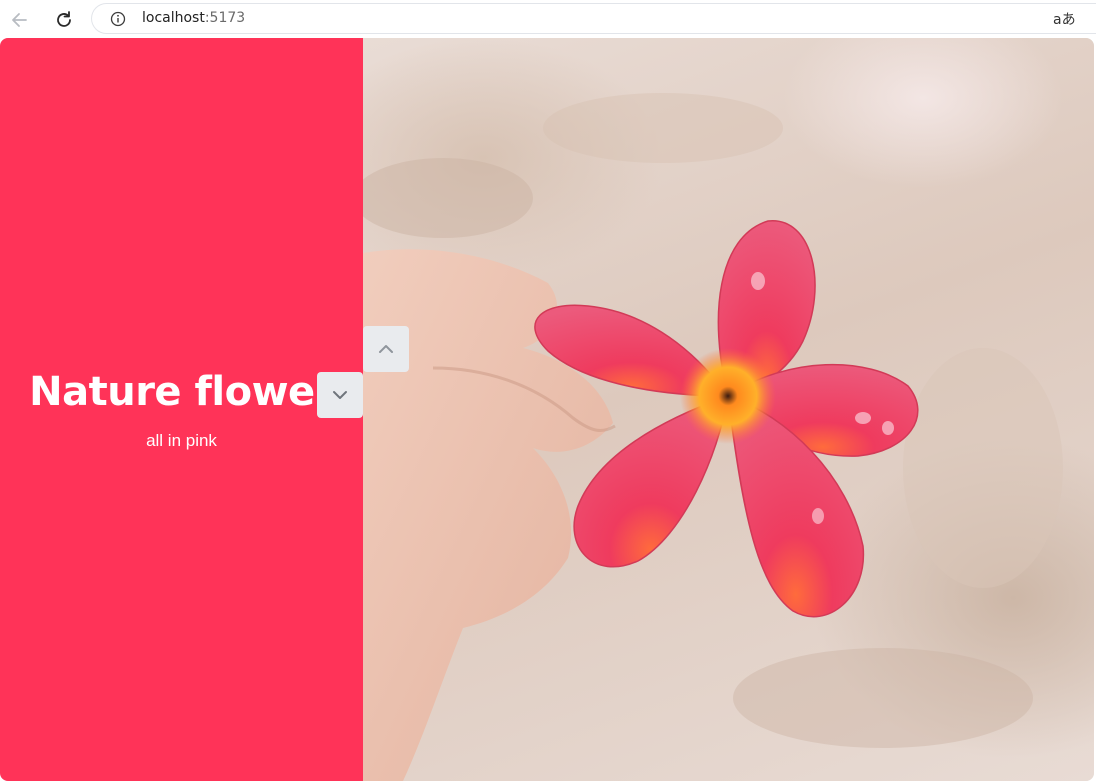  Describe the element at coordinates (181, 392) in the screenshot. I see `hero-title: Nature flower` at that location.